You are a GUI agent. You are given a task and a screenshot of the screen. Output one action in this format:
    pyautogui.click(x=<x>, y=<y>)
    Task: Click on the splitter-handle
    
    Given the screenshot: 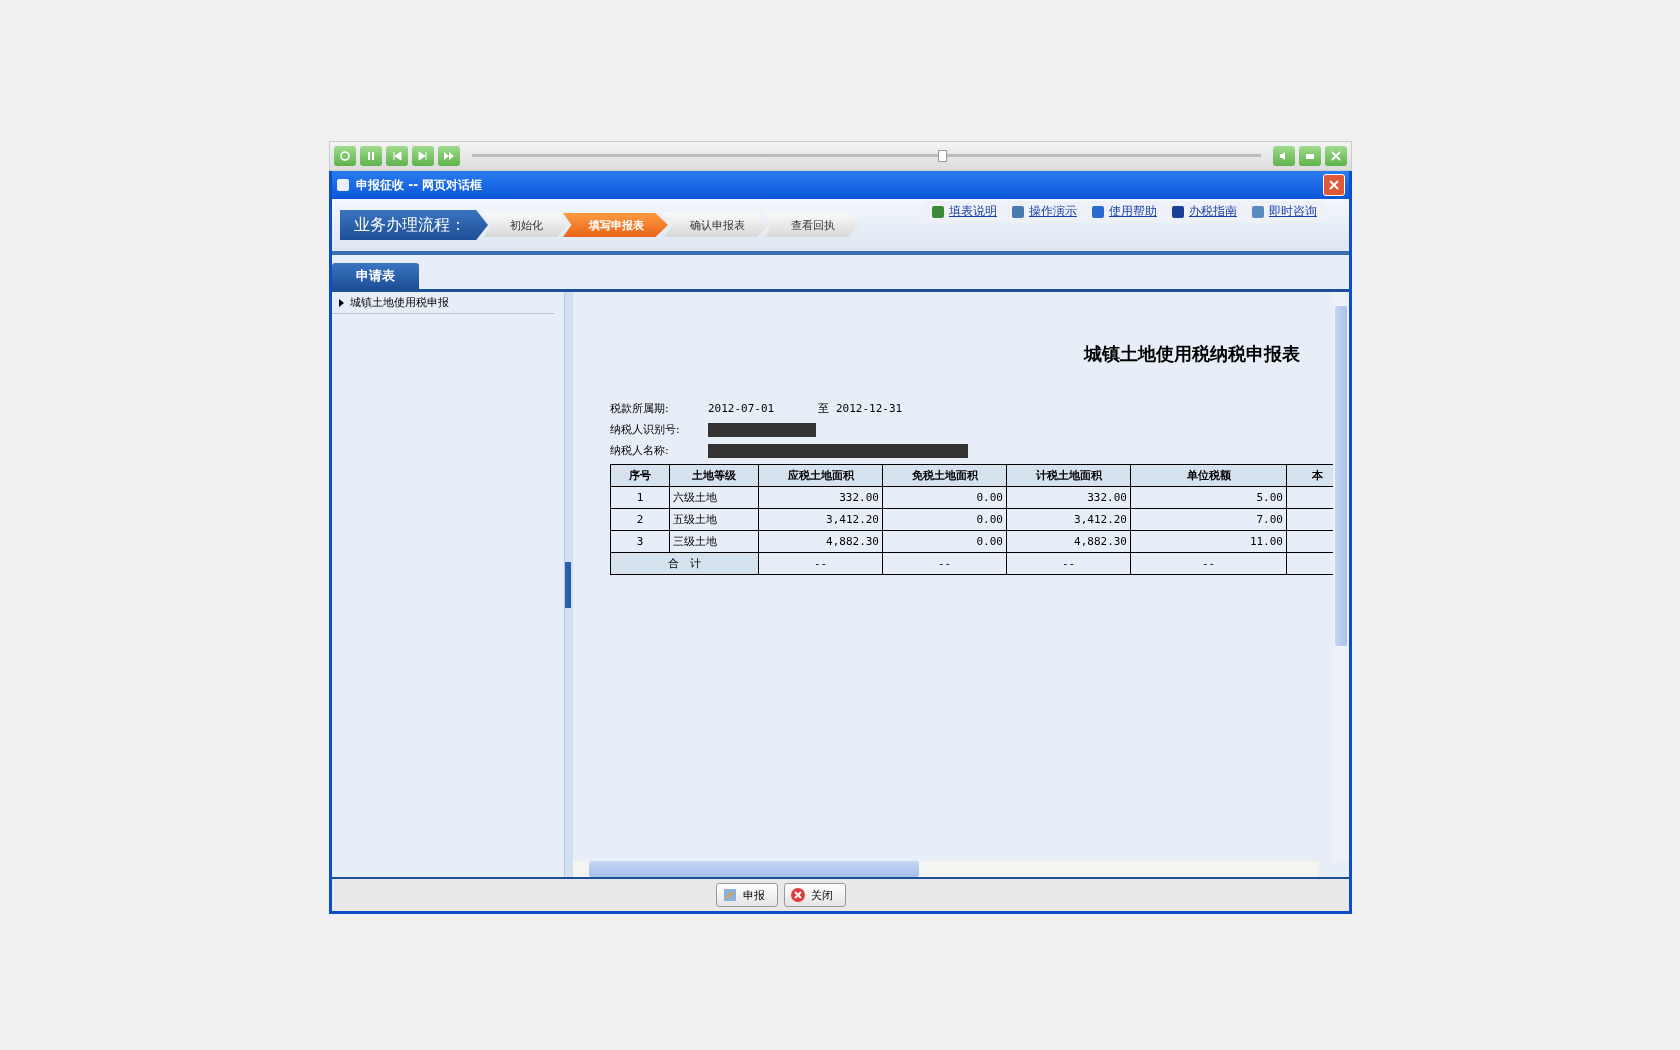 What is the action you would take?
    pyautogui.click(x=568, y=584)
    